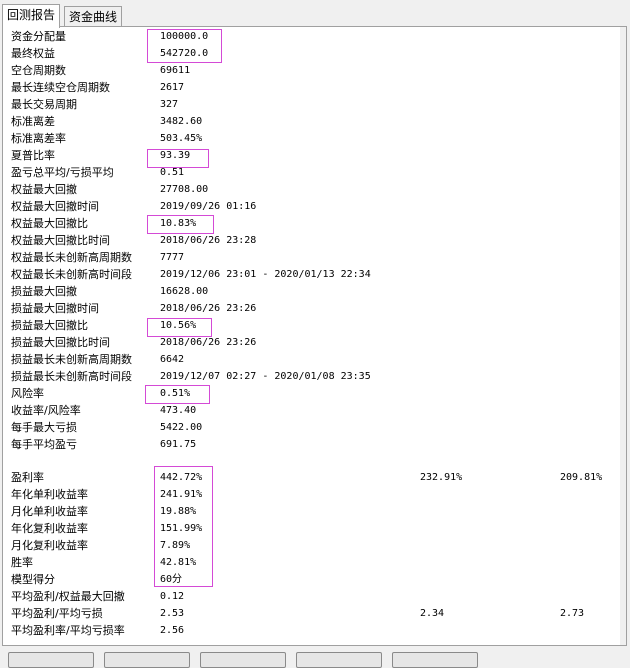 The height and width of the screenshot is (668, 630). What do you see at coordinates (265, 376) in the screenshot?
I see `metric-value: 2019/12/07 02:27 - 2020/01/08 23:35` at bounding box center [265, 376].